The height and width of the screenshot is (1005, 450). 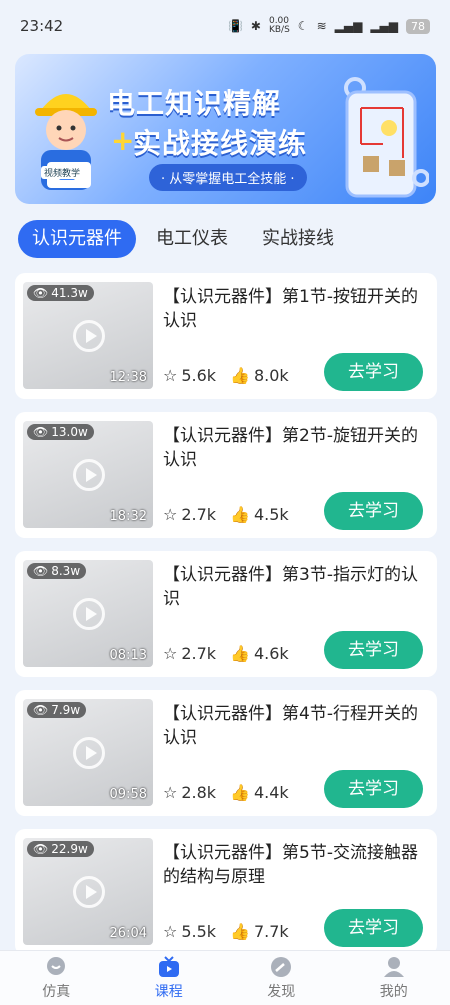 I want to click on views-count: 41.3w, so click(x=69, y=293).